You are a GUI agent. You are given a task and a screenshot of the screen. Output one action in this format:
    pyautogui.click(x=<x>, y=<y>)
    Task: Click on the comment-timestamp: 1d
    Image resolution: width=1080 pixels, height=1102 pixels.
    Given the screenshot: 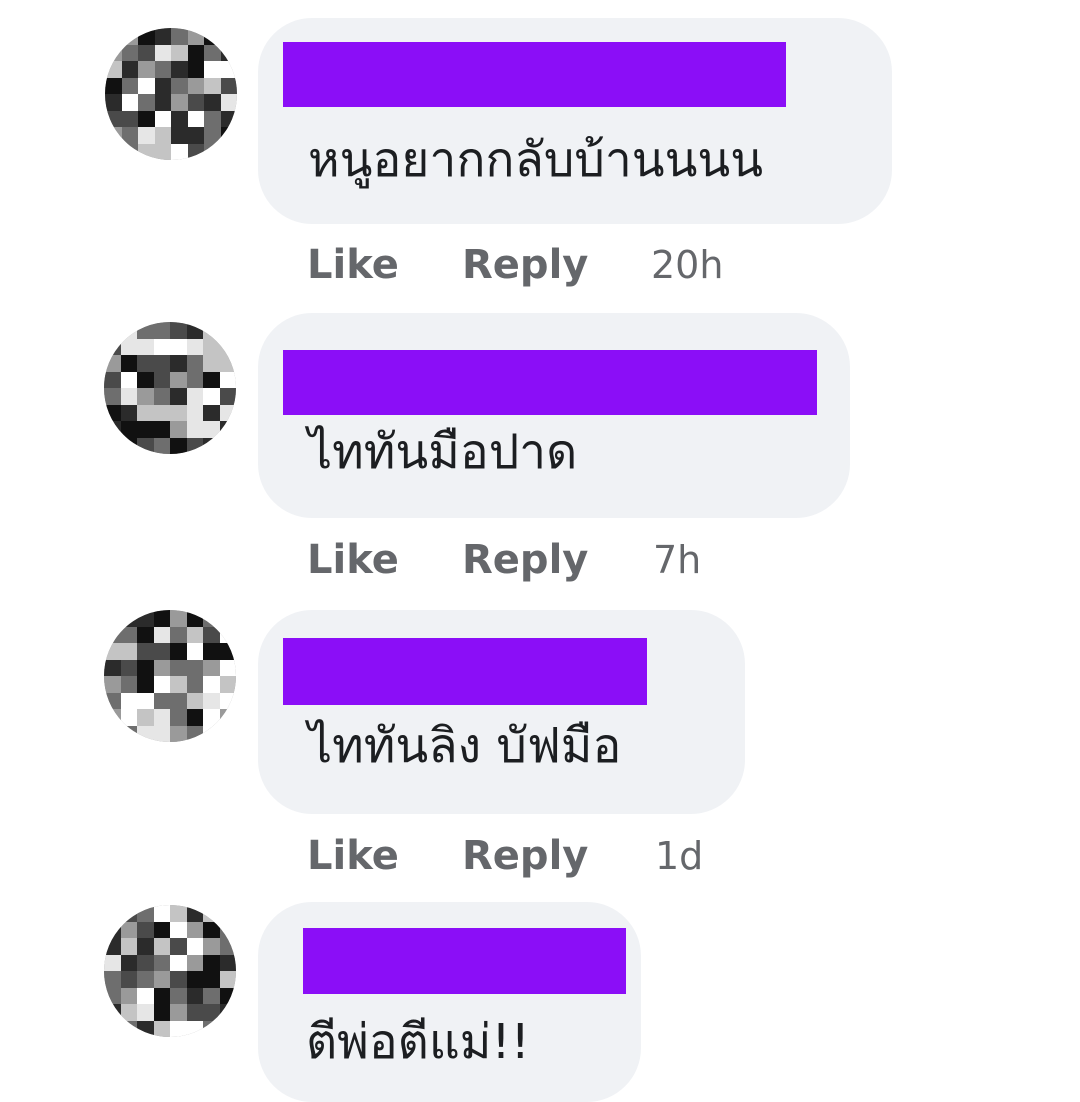 What is the action you would take?
    pyautogui.click(x=679, y=856)
    